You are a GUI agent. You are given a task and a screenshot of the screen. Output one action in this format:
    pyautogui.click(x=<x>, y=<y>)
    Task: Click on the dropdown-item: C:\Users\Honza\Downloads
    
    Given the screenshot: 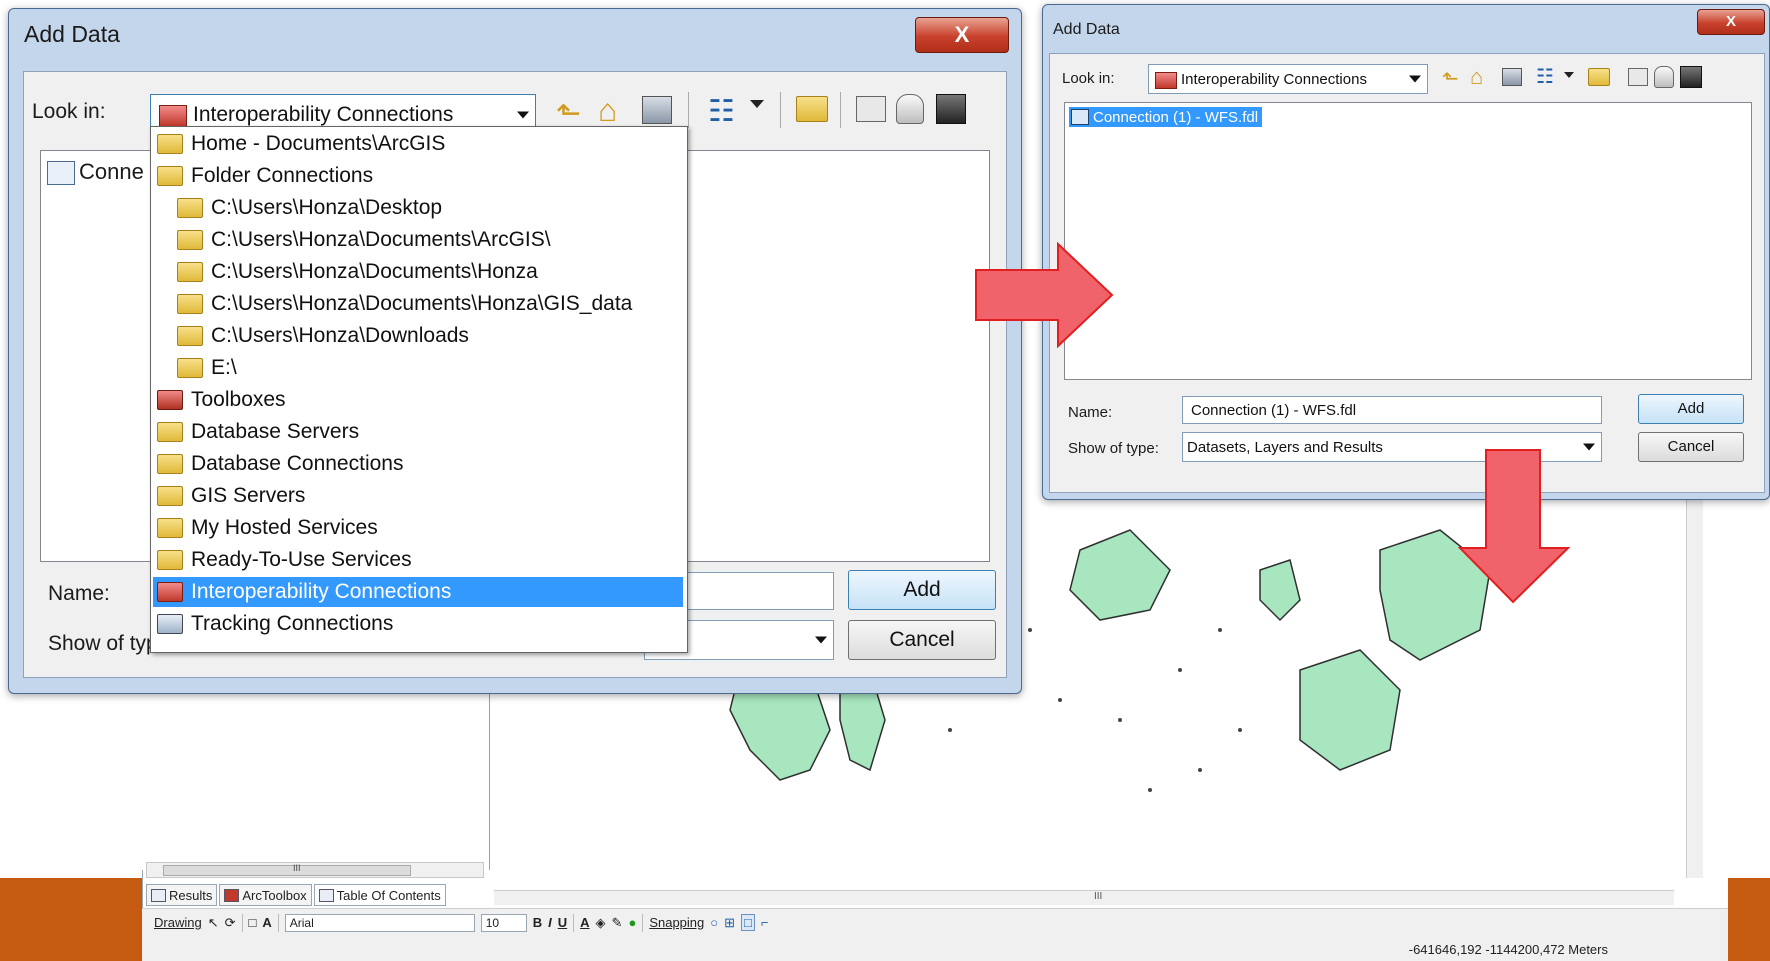 What is the action you would take?
    pyautogui.click(x=323, y=336)
    